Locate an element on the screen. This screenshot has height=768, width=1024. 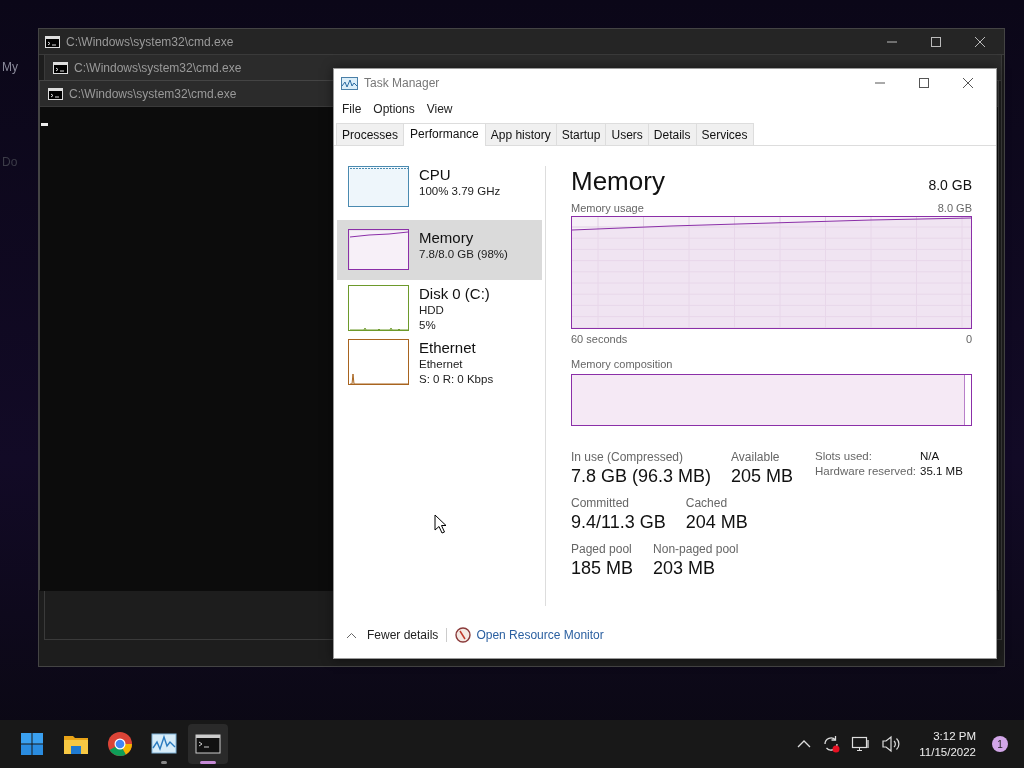
resource-monitor-link: Open Resource Monitor is located at coordinates (540, 635).